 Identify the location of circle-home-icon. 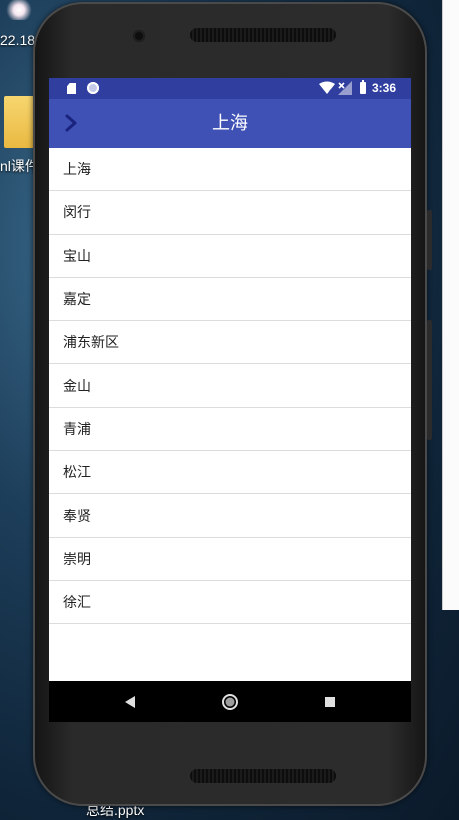
(230, 701).